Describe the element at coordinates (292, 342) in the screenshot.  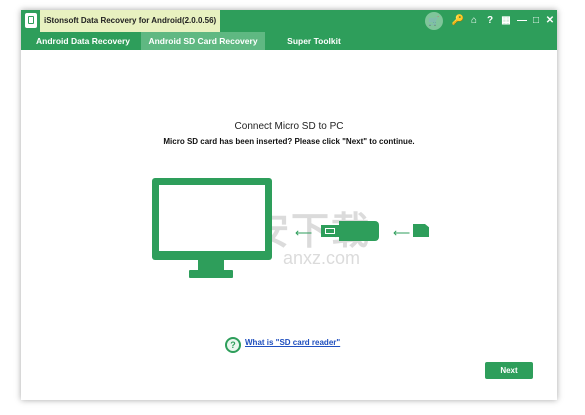
I see `sd-card-reader-help-link: What is "SD card reader"` at that location.